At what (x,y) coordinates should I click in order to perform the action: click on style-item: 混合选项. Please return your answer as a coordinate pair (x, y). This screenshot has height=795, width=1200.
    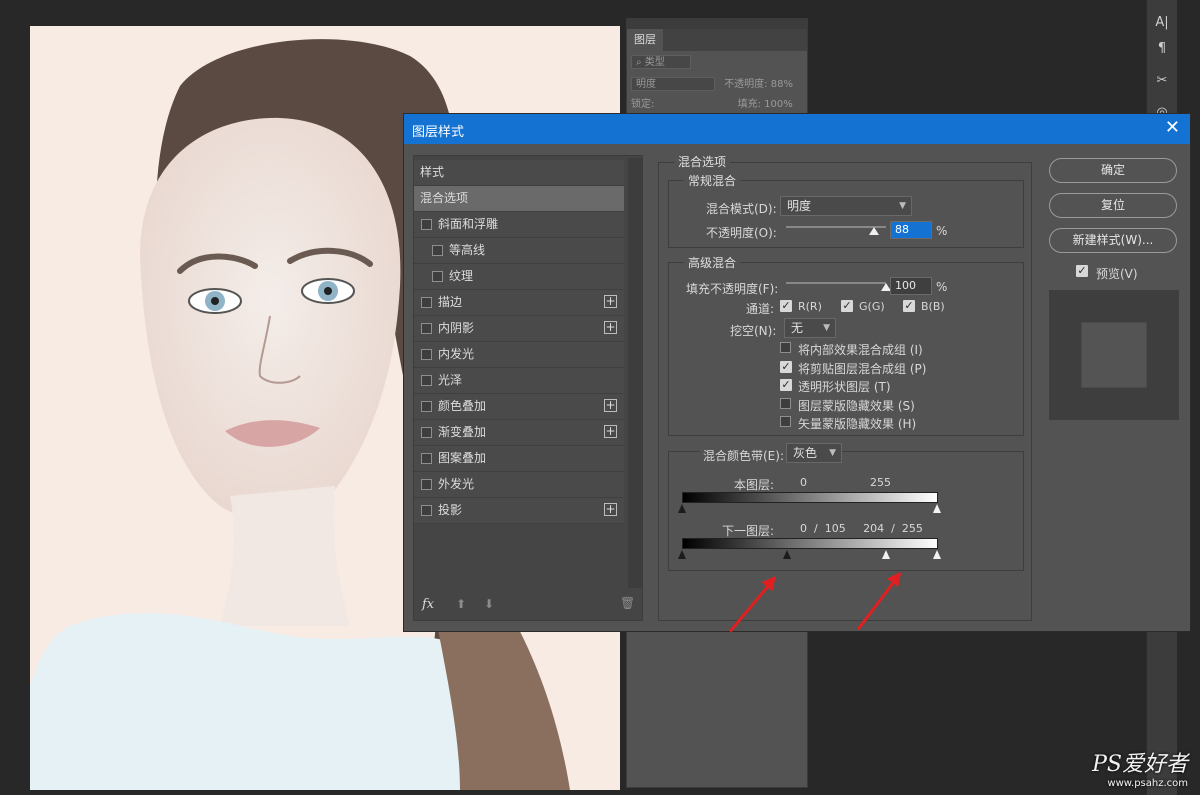
    Looking at the image, I should click on (519, 199).